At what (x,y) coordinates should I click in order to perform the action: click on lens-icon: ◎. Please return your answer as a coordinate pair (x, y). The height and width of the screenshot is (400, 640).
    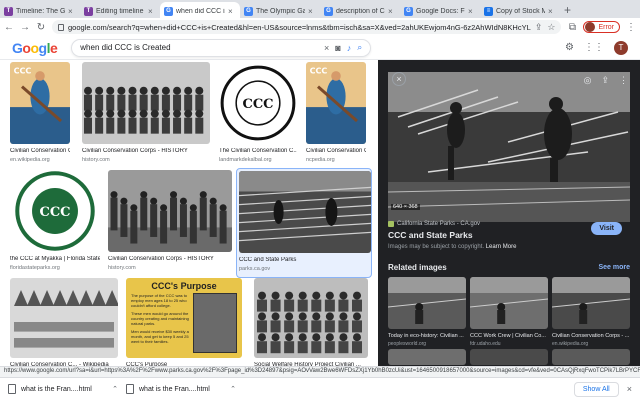
    Looking at the image, I should click on (588, 80).